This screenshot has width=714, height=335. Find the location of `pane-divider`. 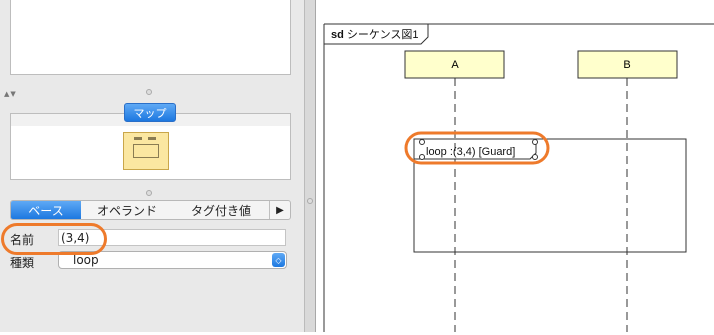

pane-divider is located at coordinates (310, 166).